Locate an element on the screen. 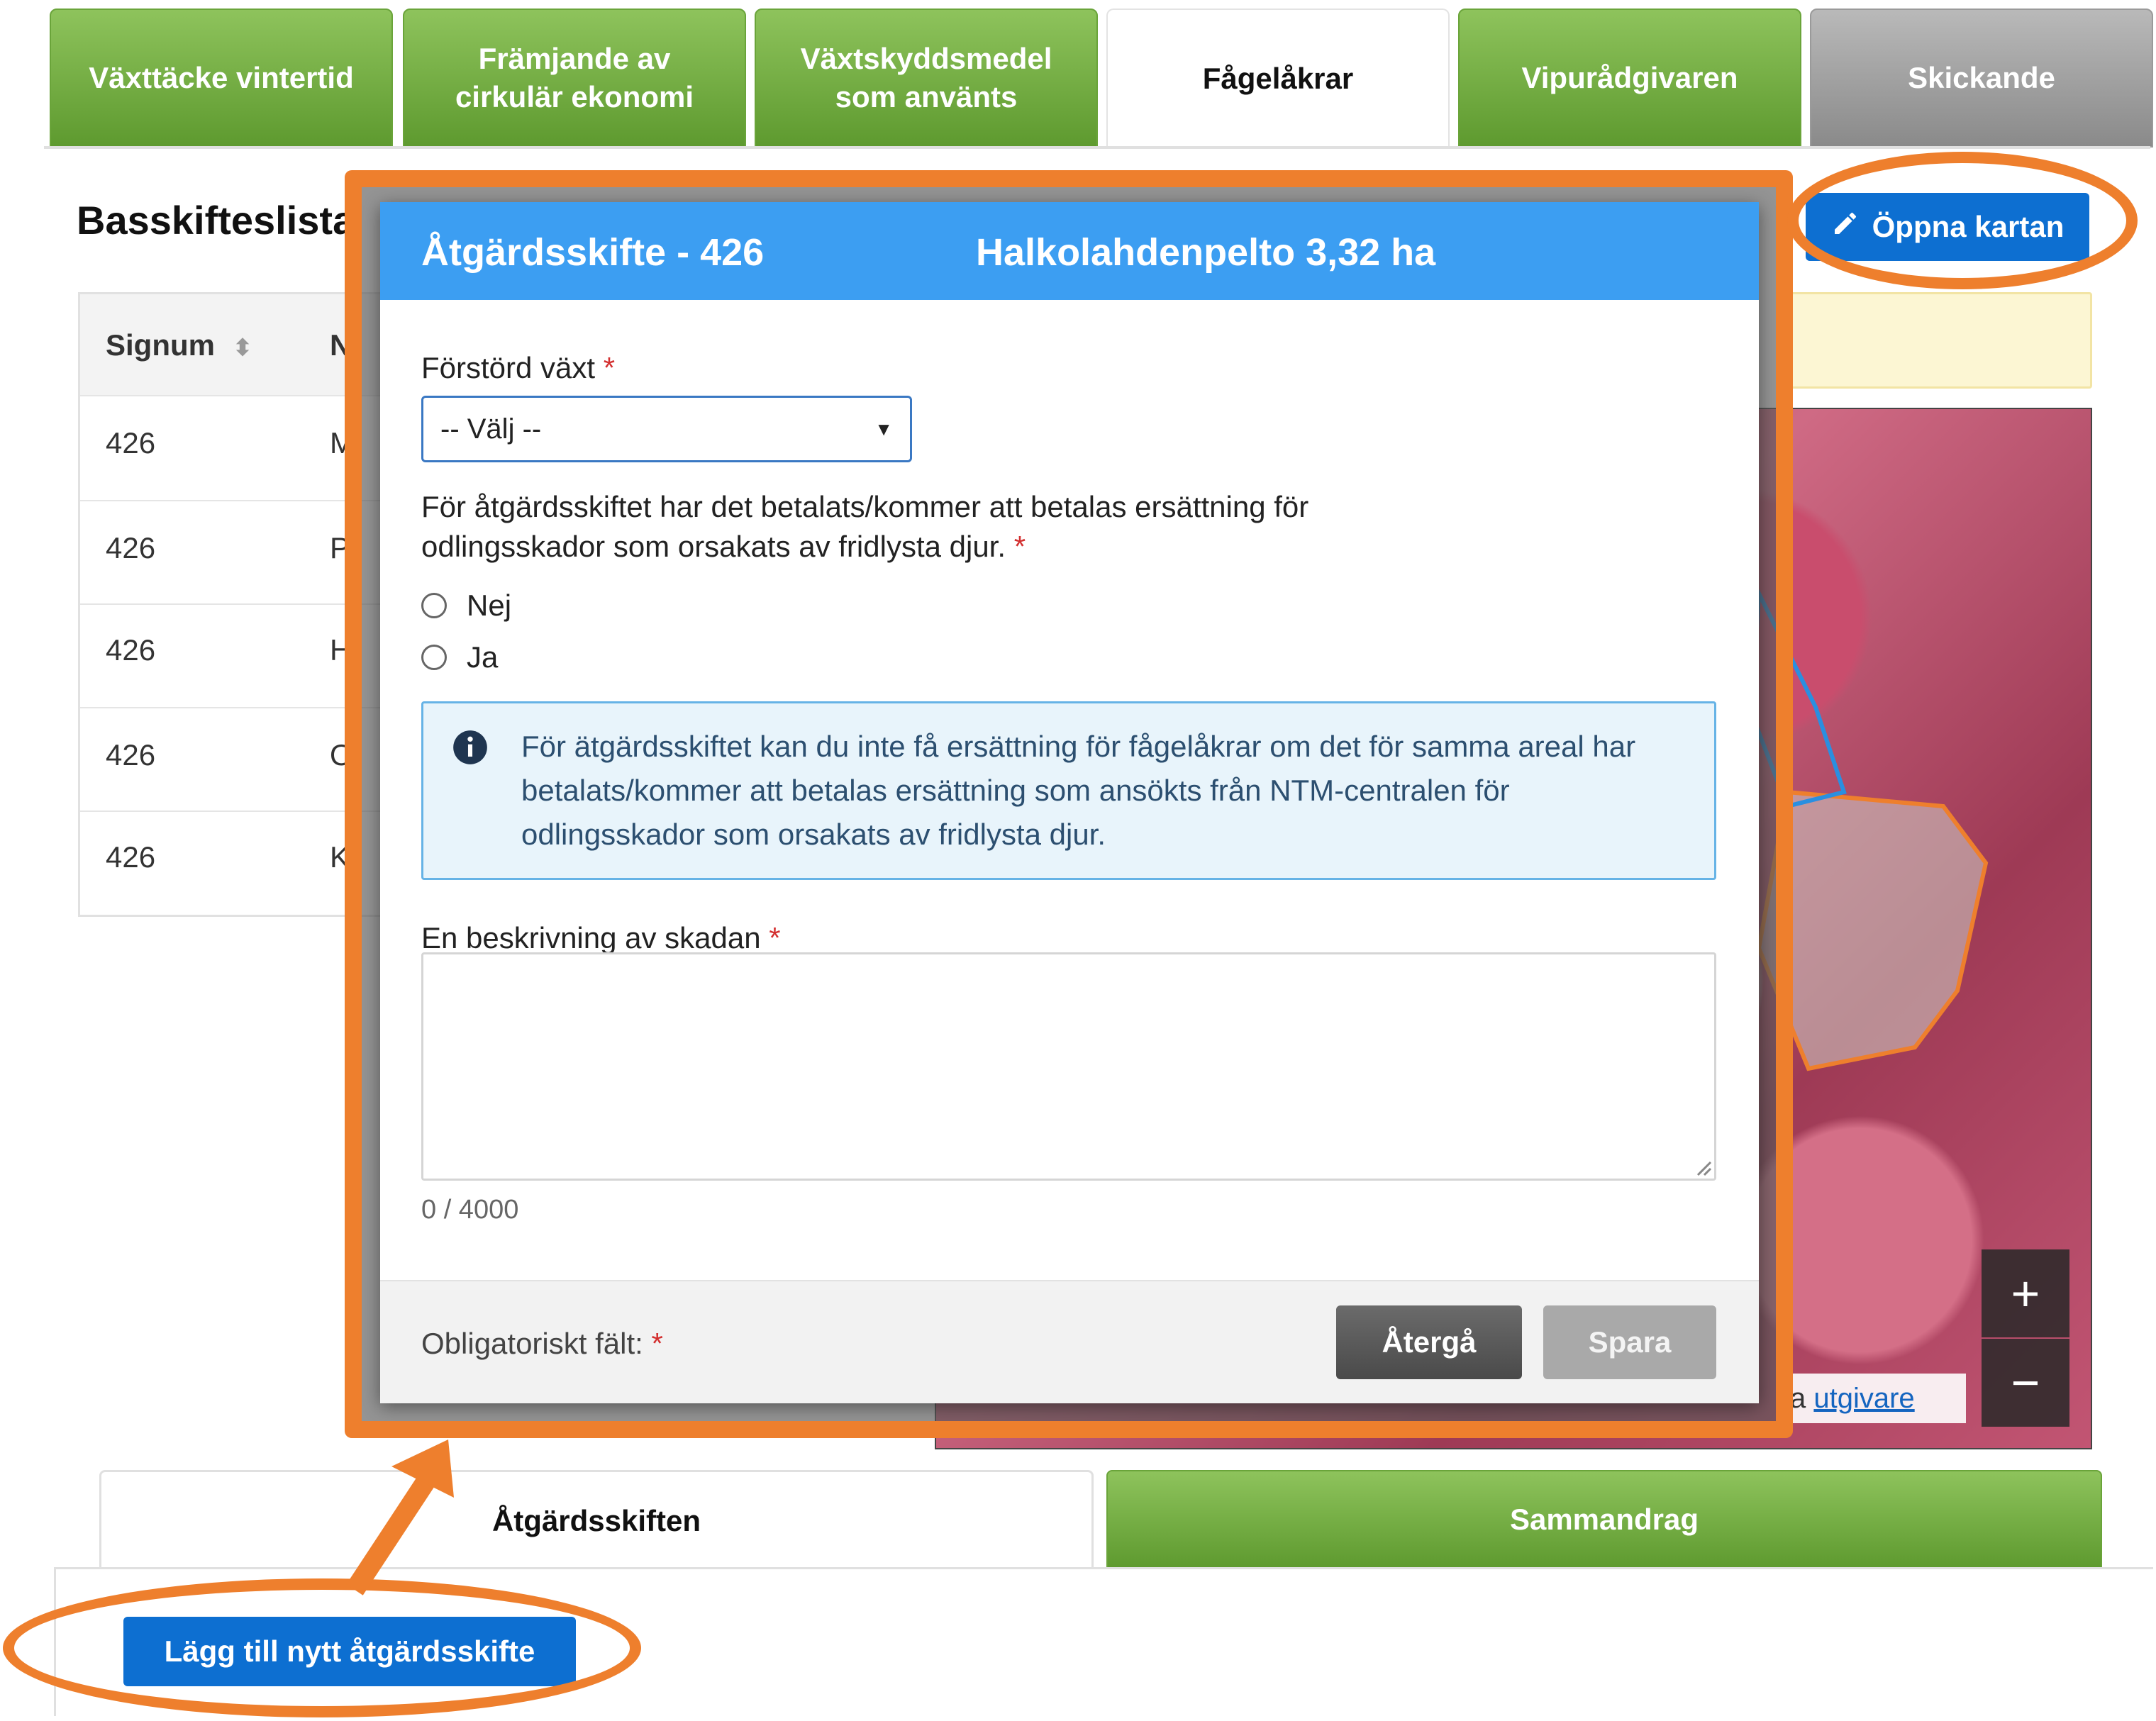  annotation-arrow is located at coordinates (400, 1517).